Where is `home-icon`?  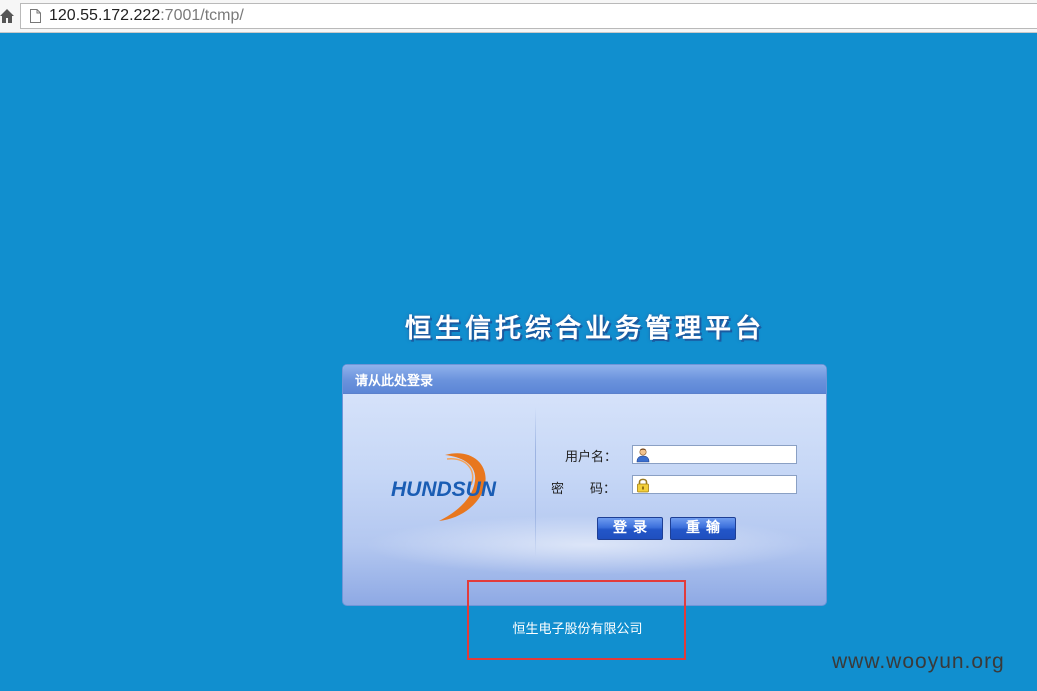
home-icon is located at coordinates (7, 16).